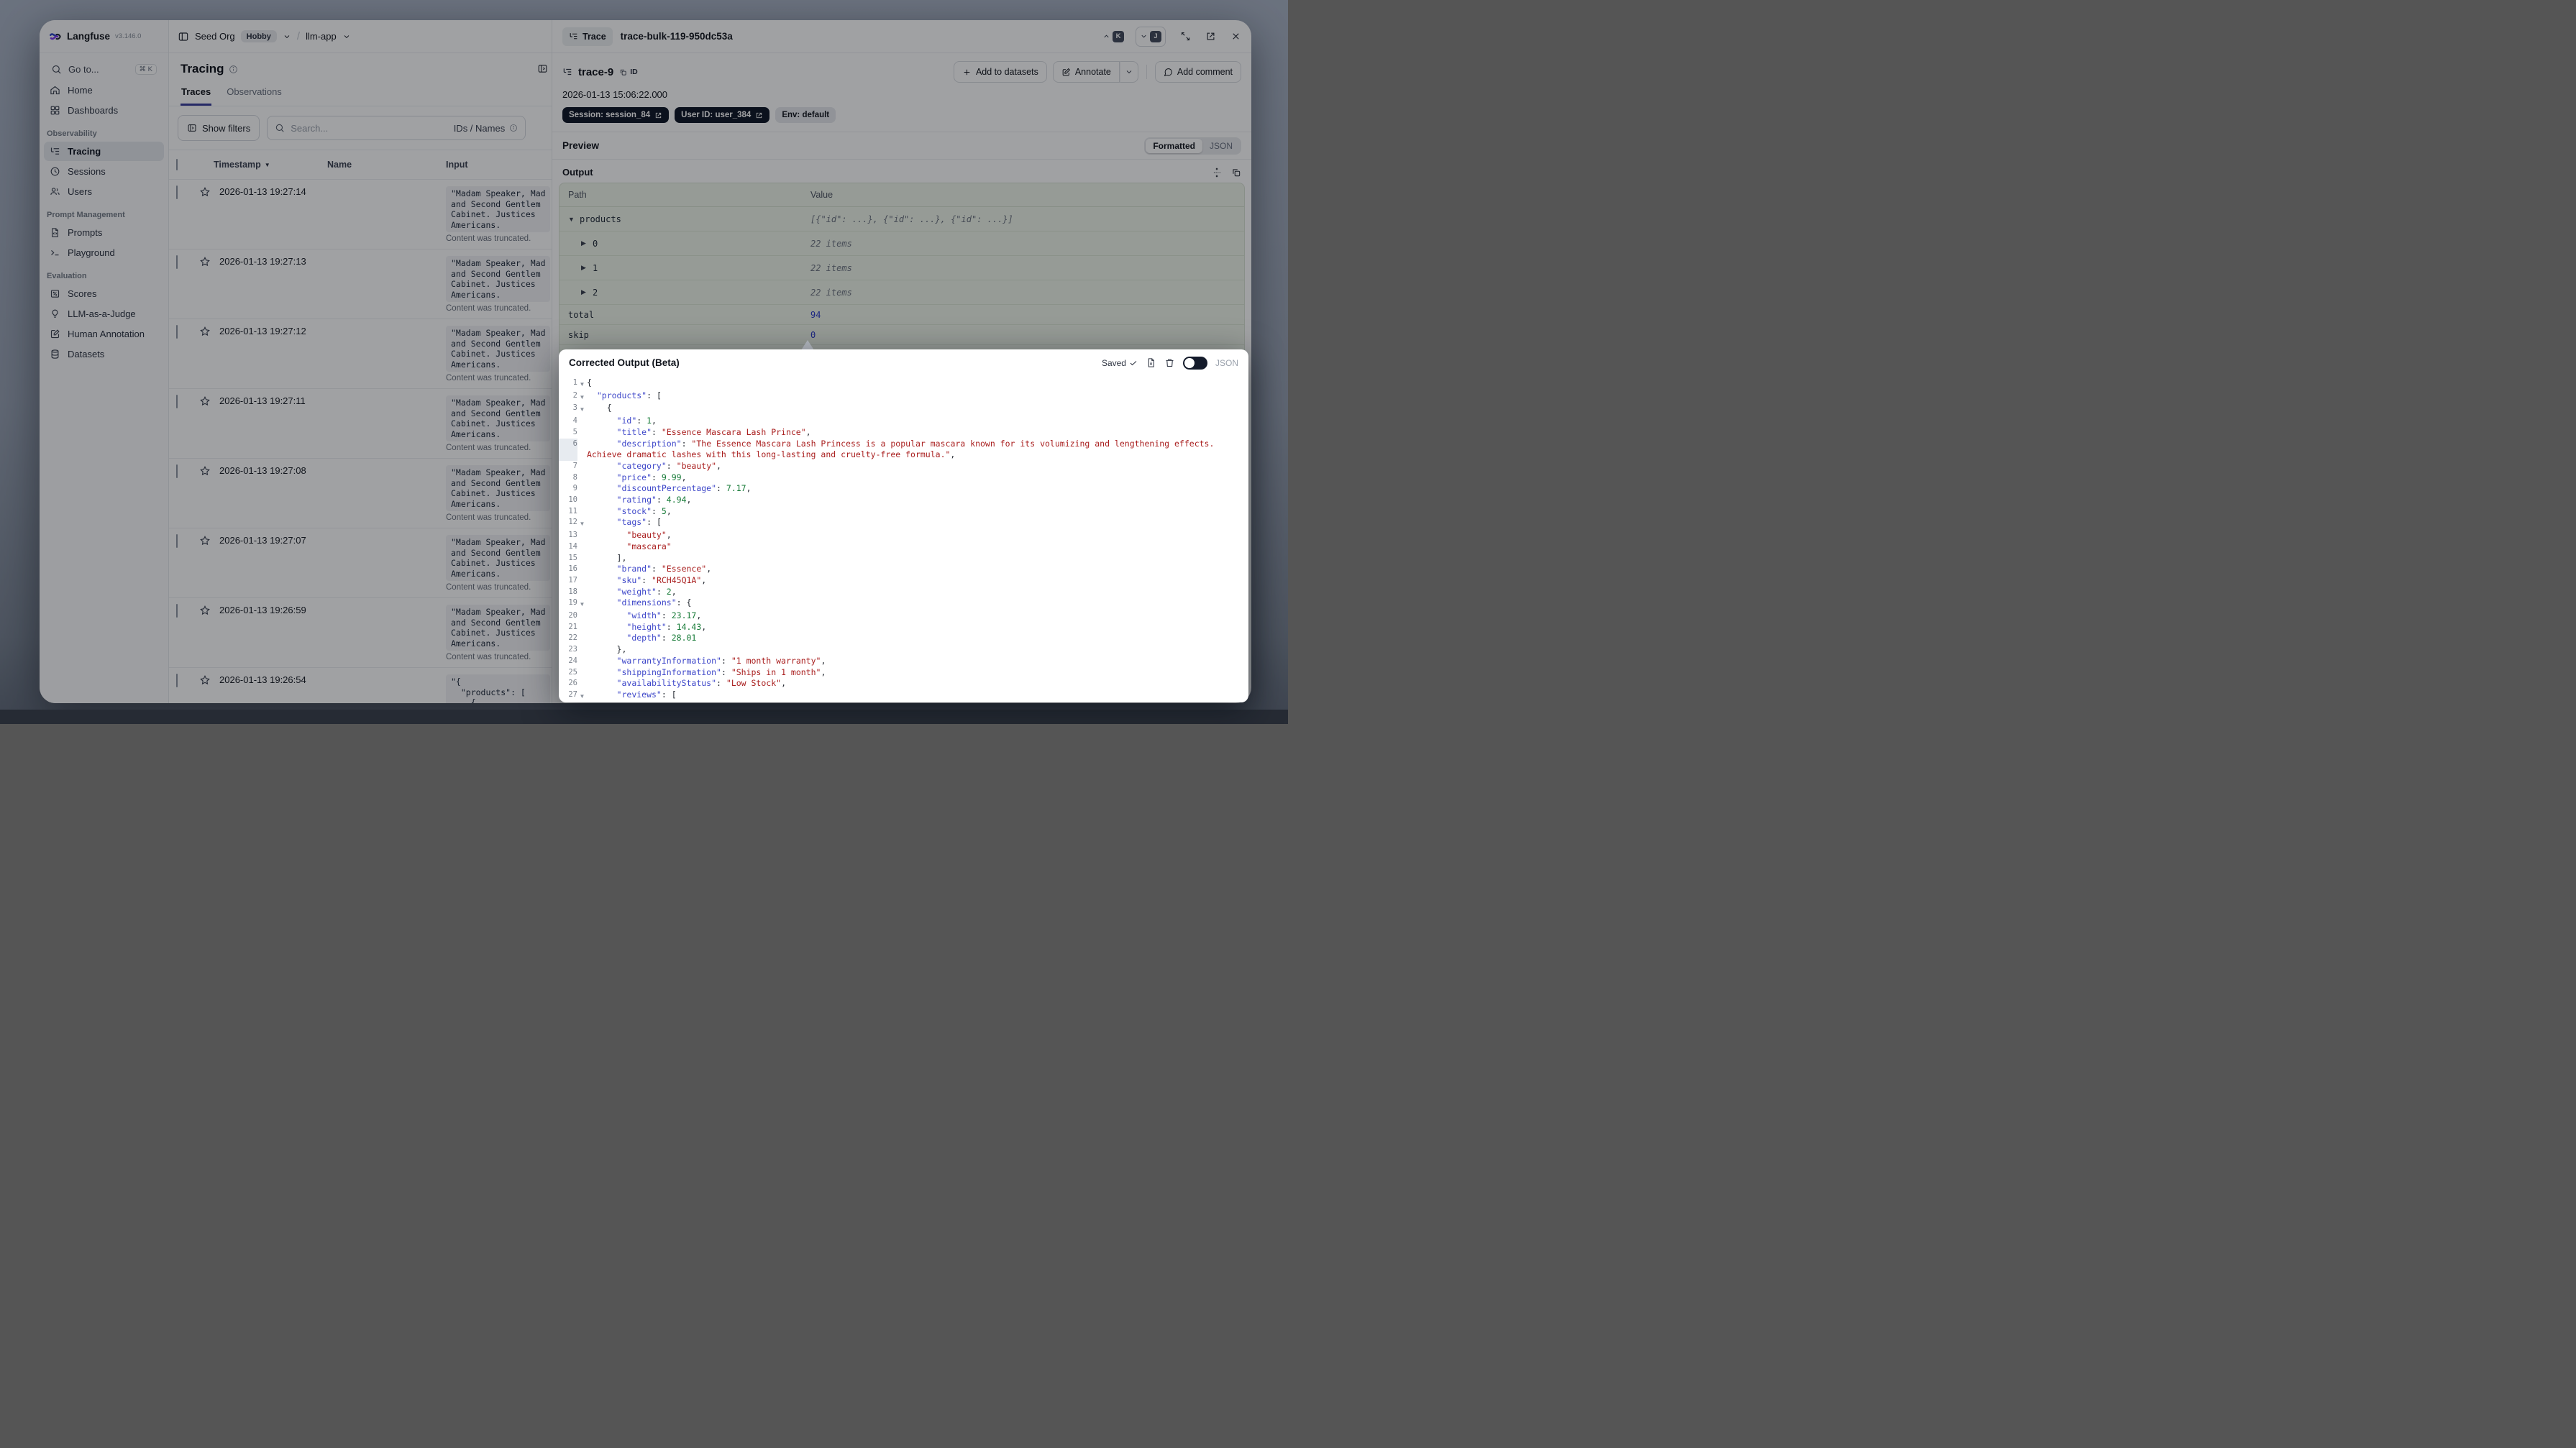 The width and height of the screenshot is (2576, 1448). I want to click on line-number: 21, so click(572, 626).